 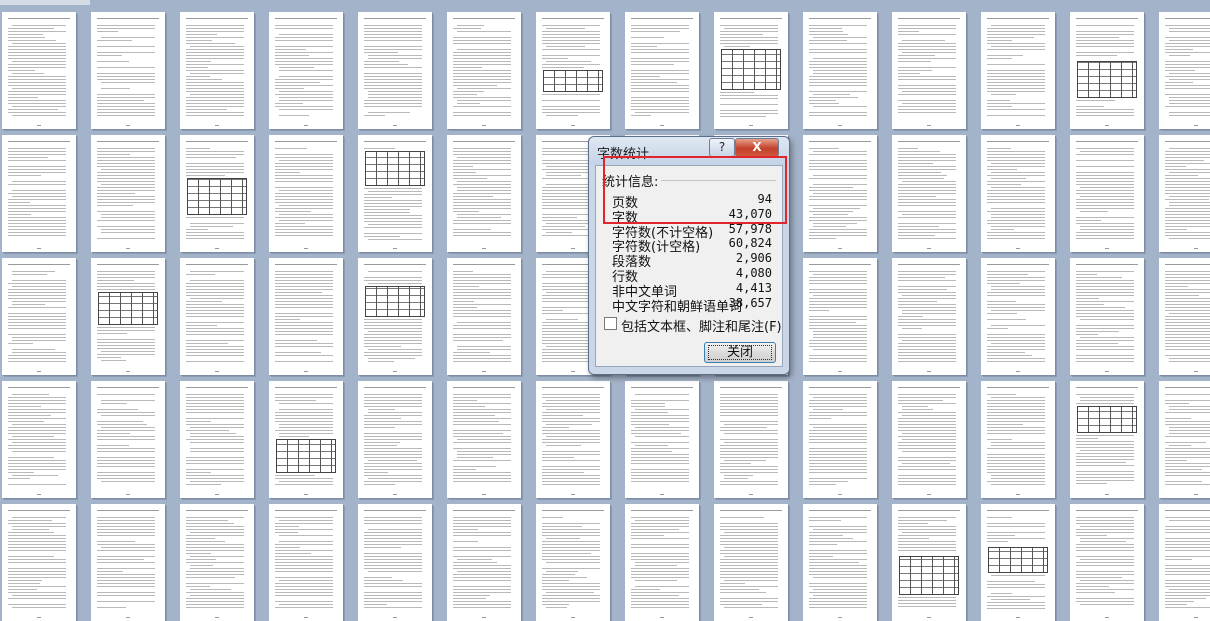 I want to click on page-header-rule, so click(x=217, y=264).